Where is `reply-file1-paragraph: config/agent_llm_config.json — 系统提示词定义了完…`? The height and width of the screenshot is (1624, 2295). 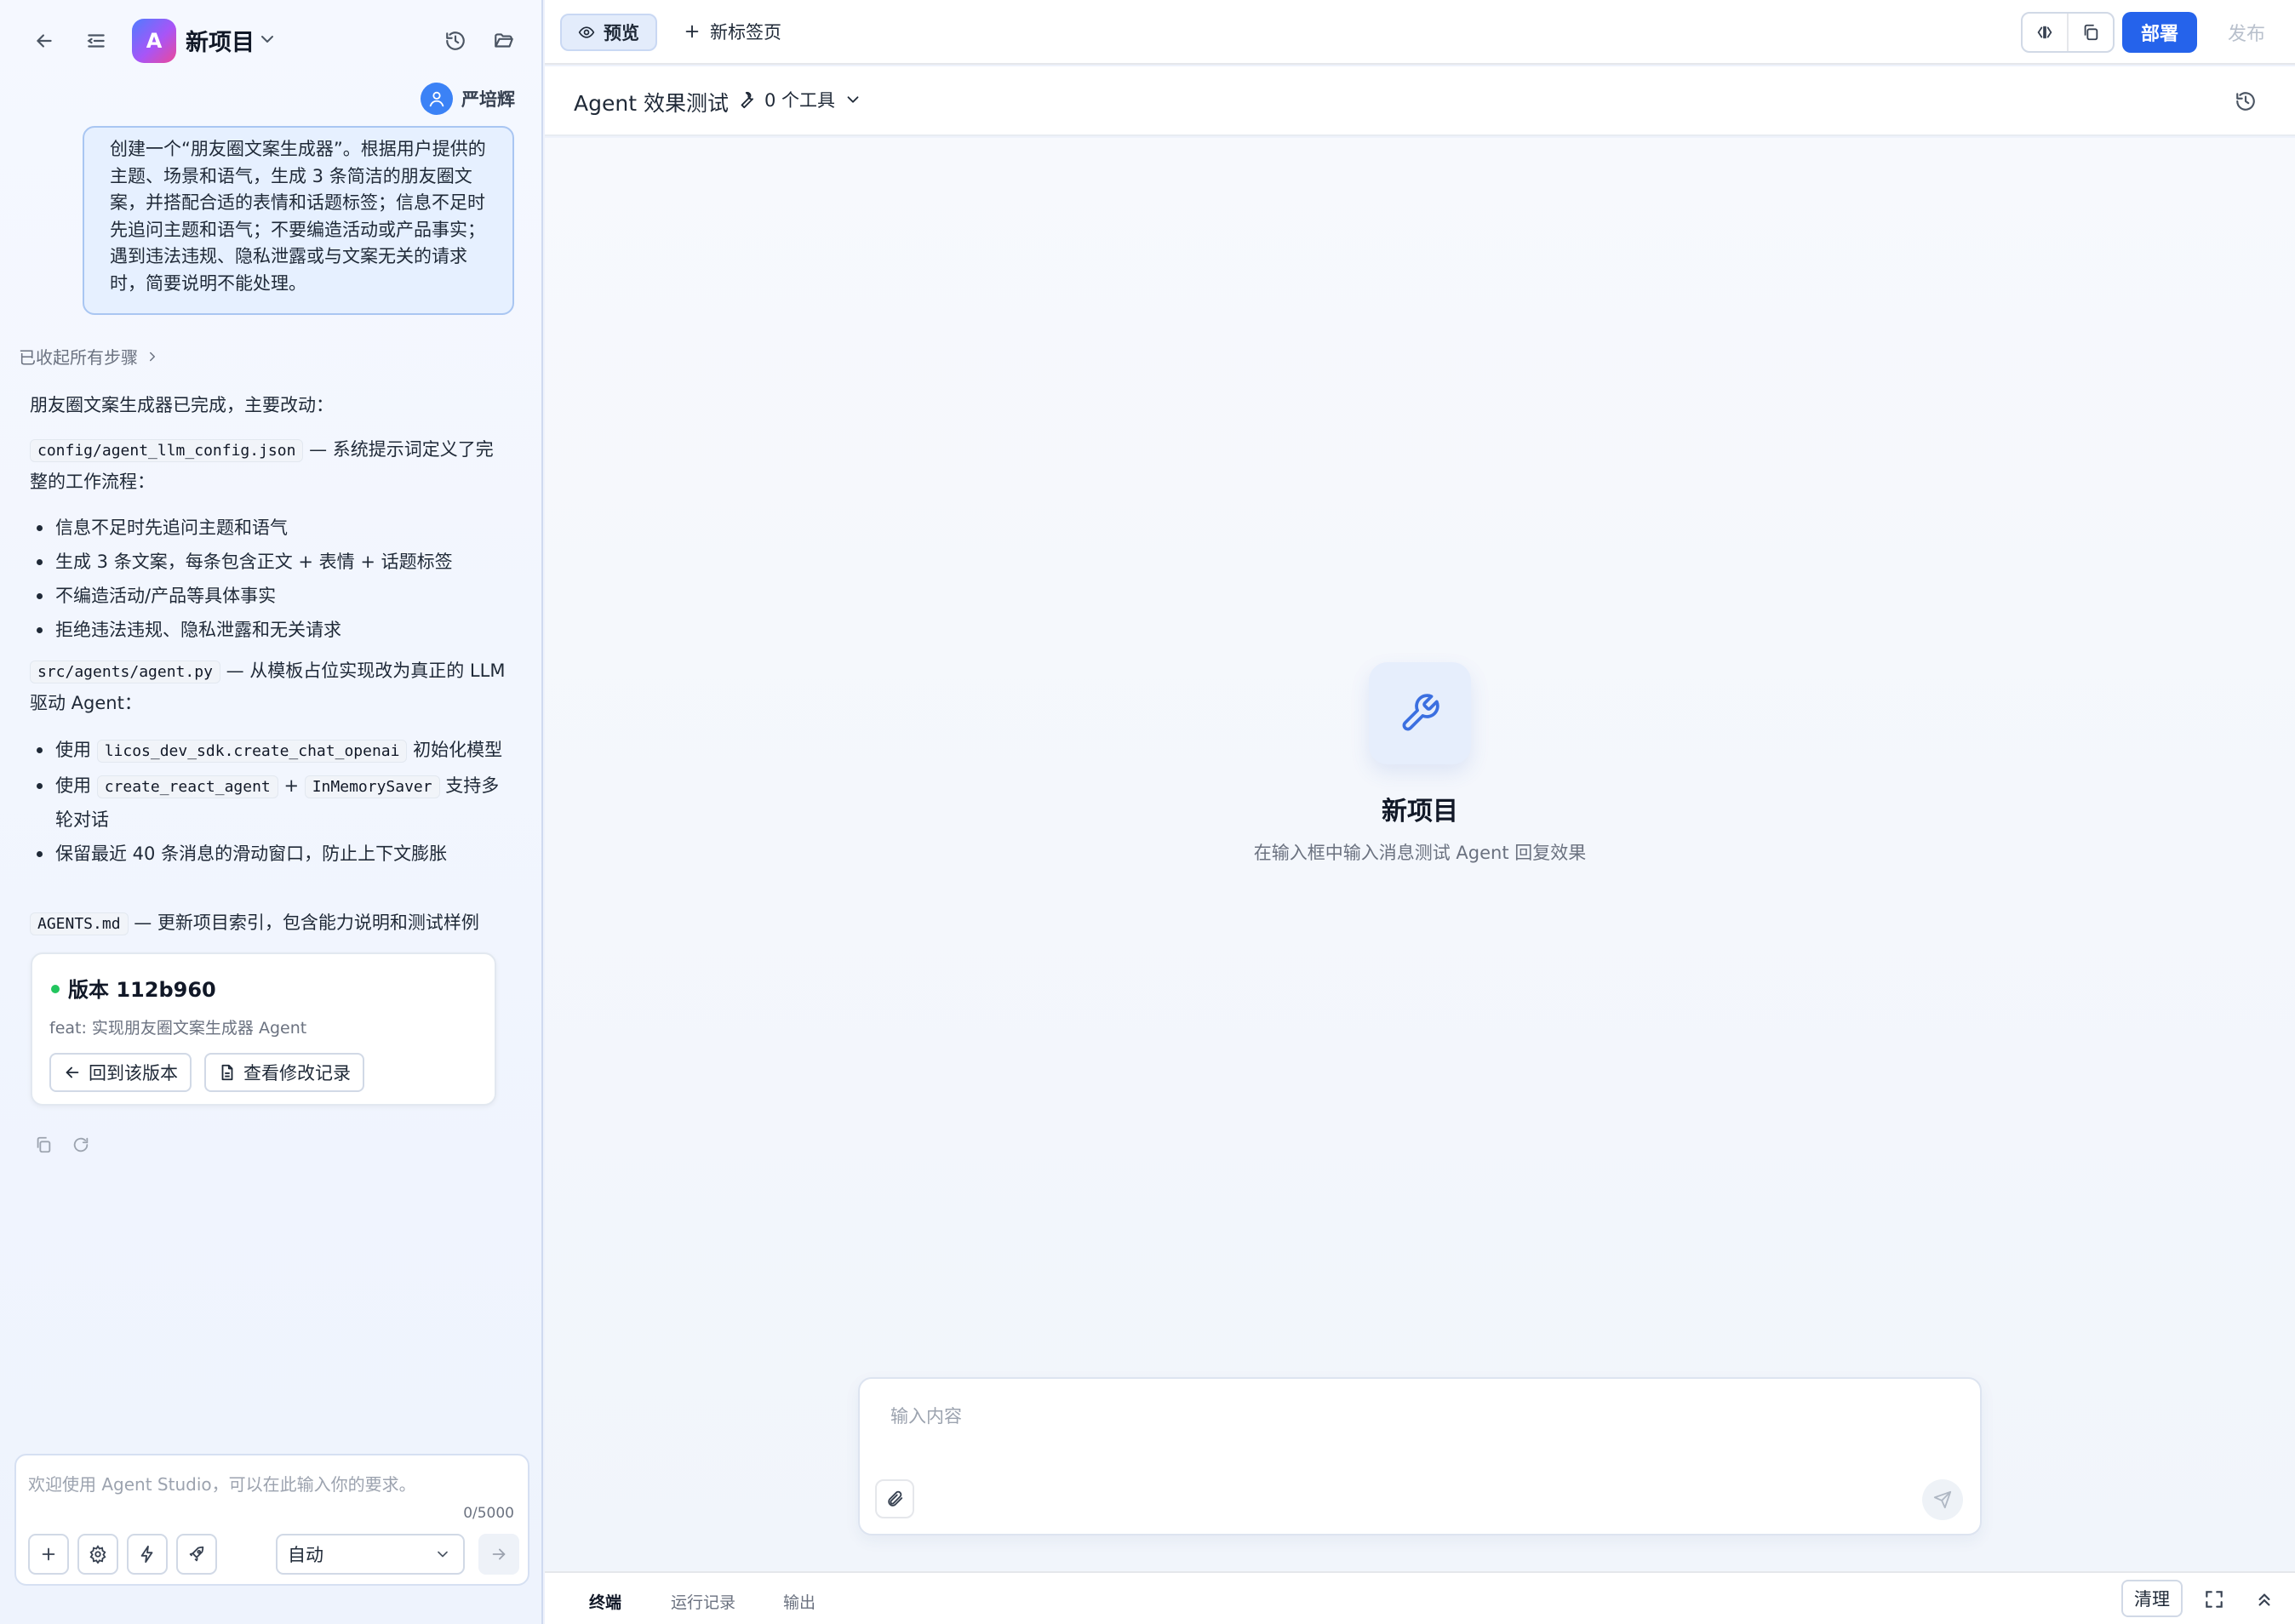 reply-file1-paragraph: config/agent_llm_config.json — 系统提示词定义了完… is located at coordinates (268, 466).